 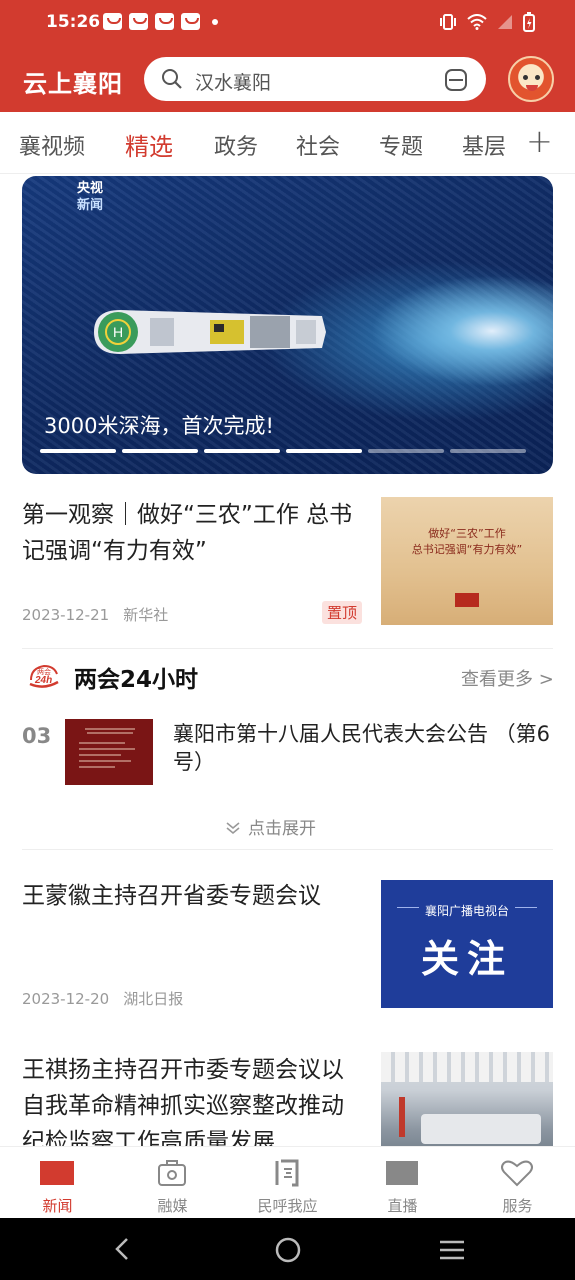 What do you see at coordinates (318, 145) in the screenshot?
I see `tab-society: 社会` at bounding box center [318, 145].